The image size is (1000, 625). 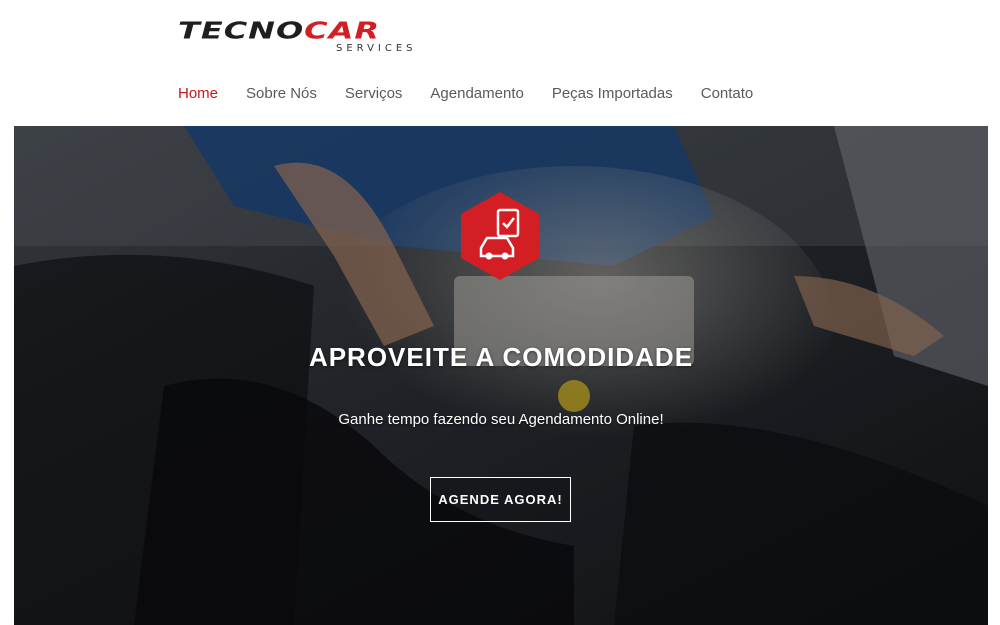 I want to click on nav-item-contato: Contato, so click(x=727, y=94).